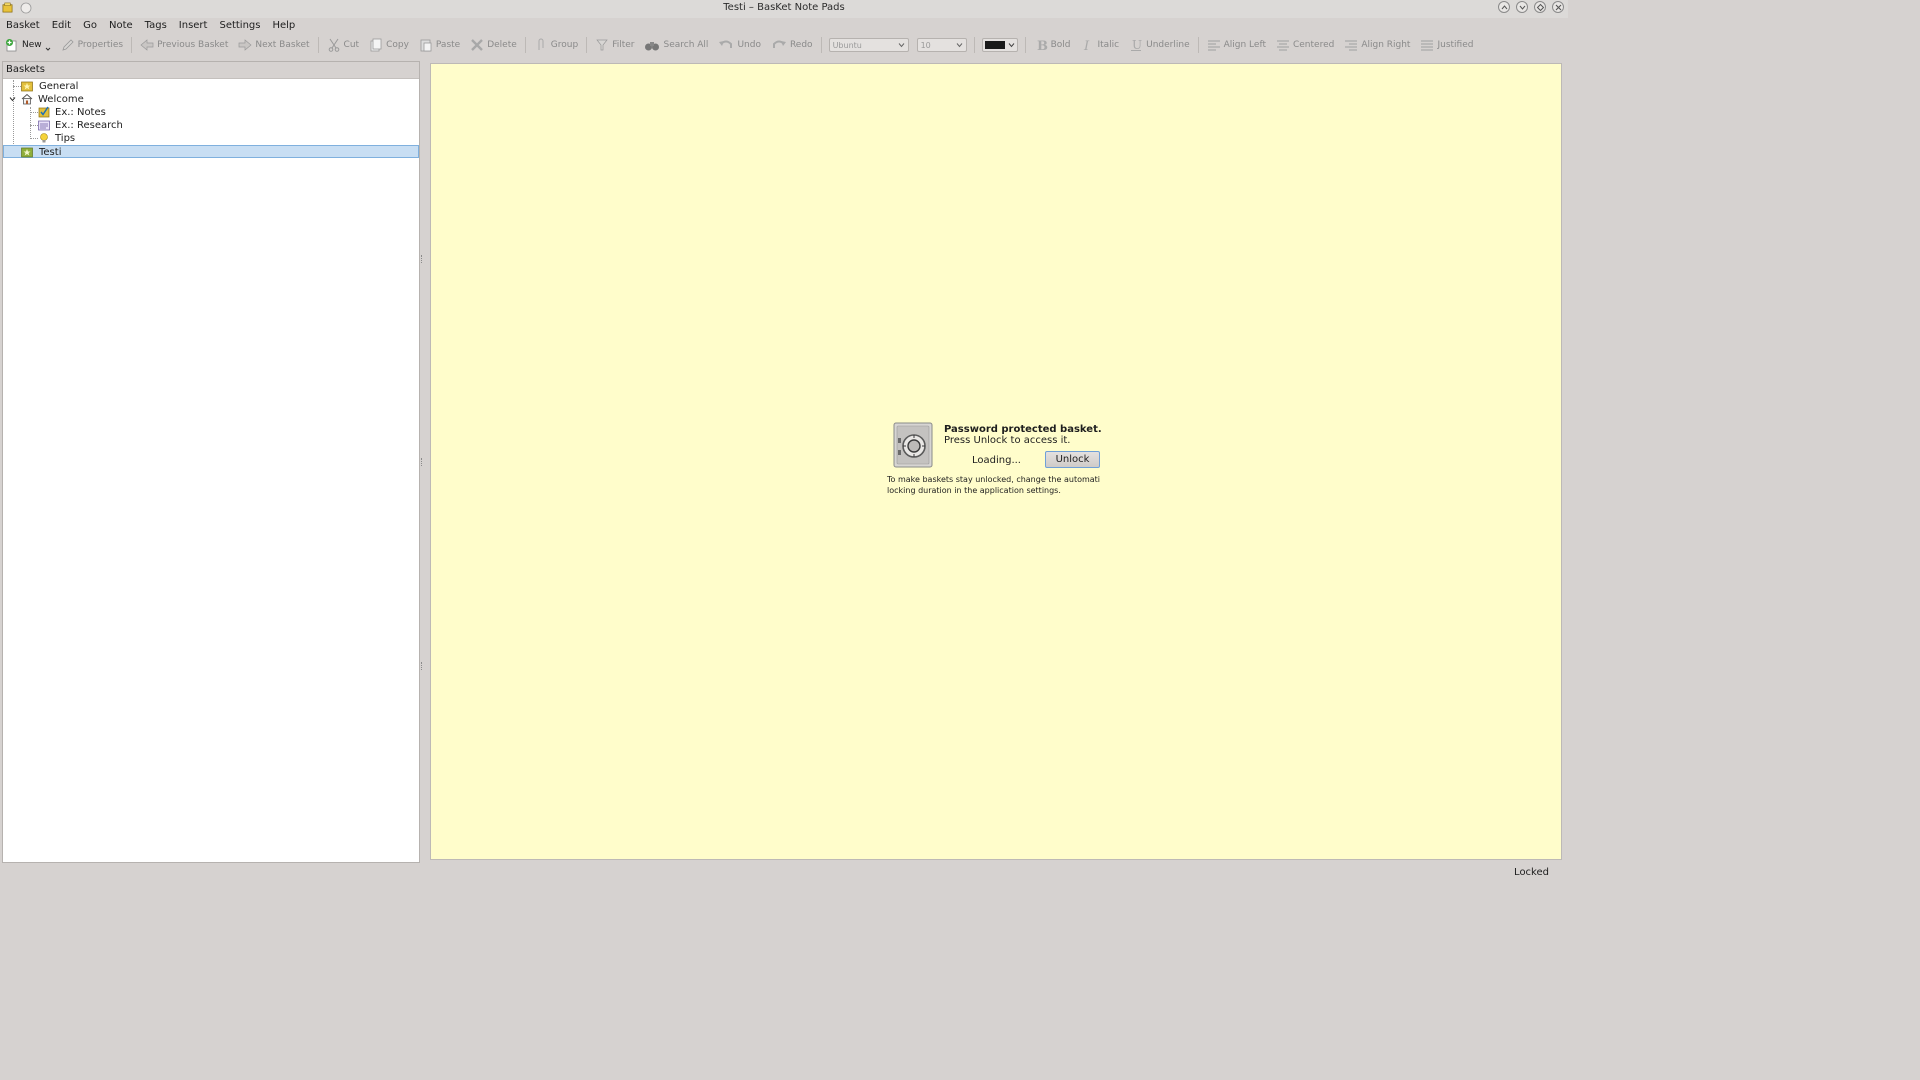 This screenshot has height=1080, width=1920. I want to click on previous-basket-label: Previous Basket, so click(193, 45).